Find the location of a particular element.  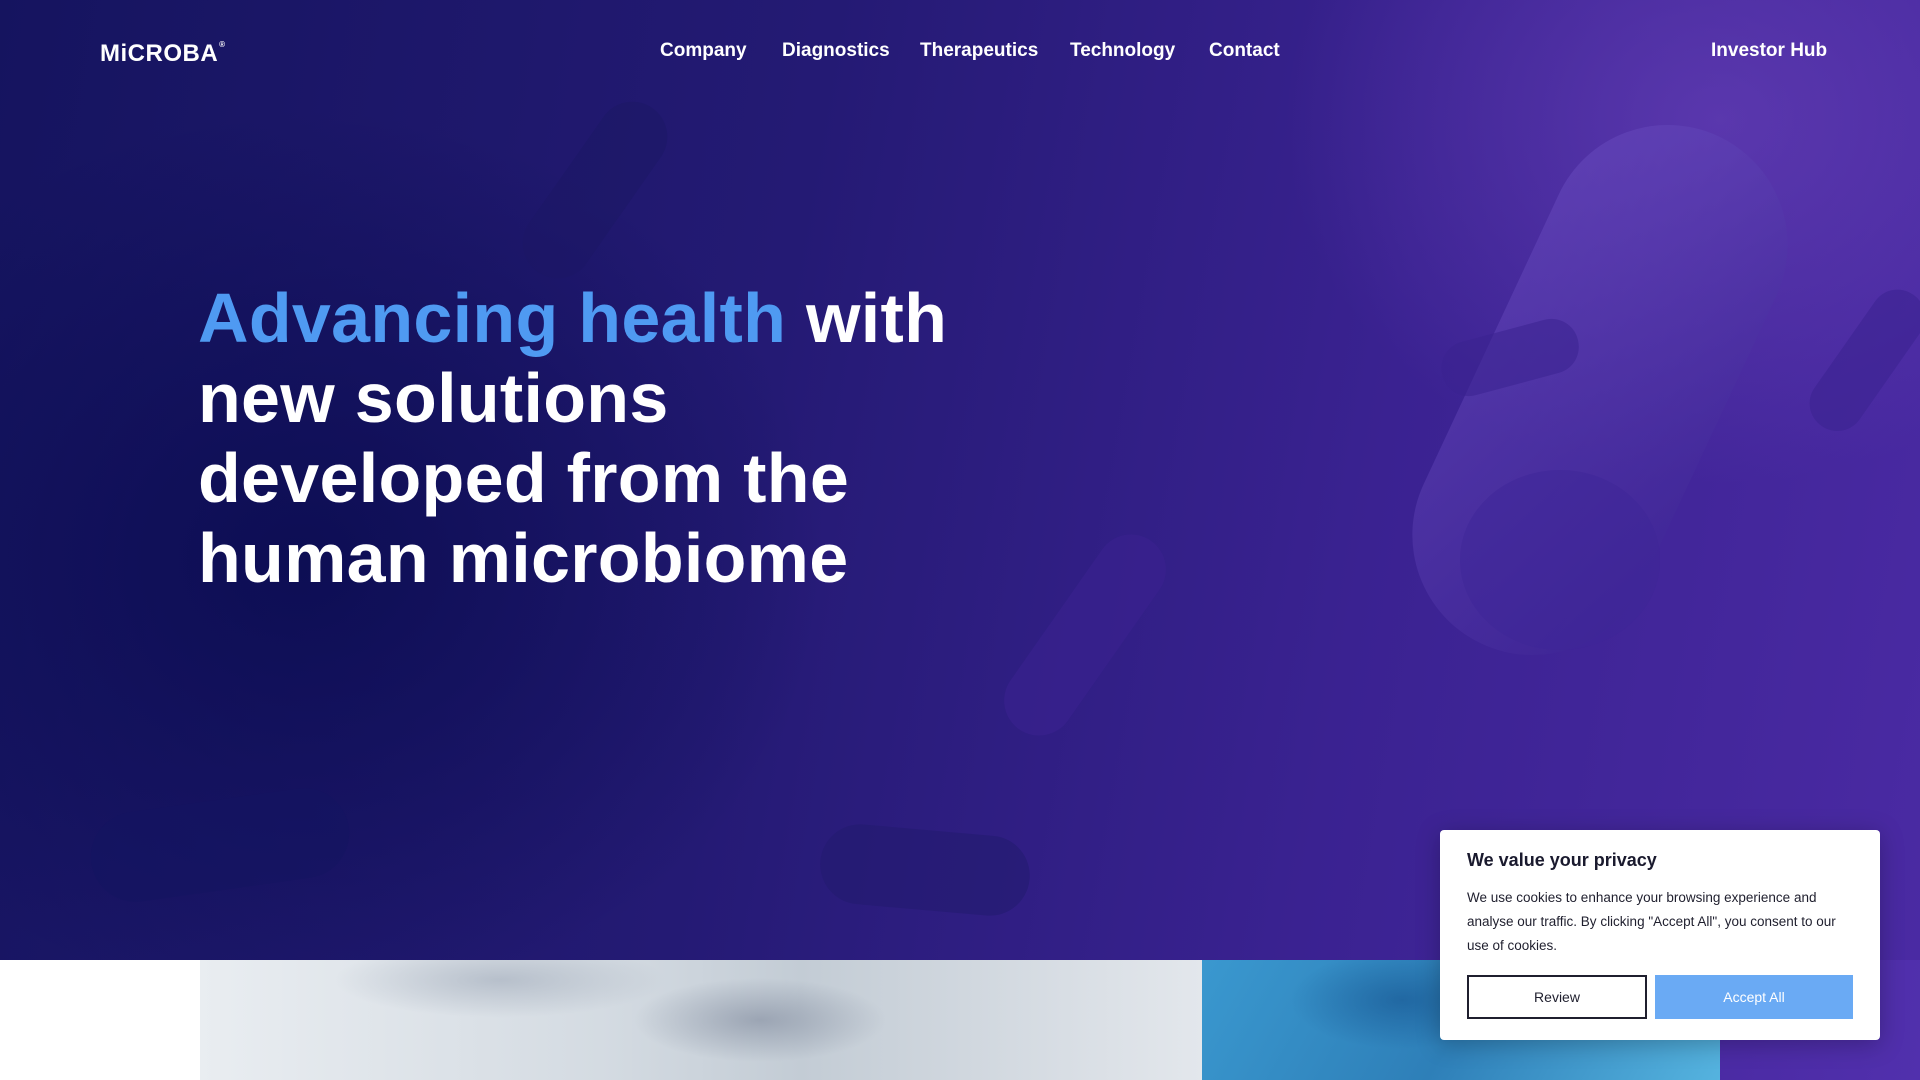

headline-line-3: developed from the is located at coordinates (524, 478).